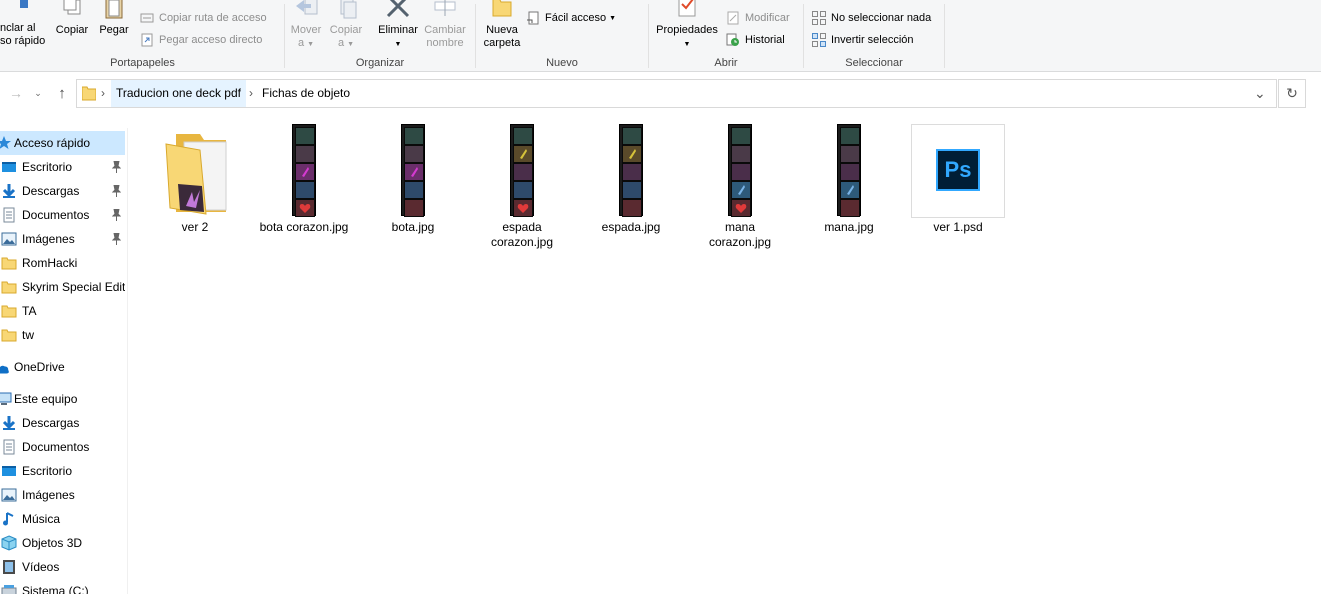 This screenshot has height=594, width=1321. Describe the element at coordinates (62, 423) in the screenshot. I see `nav-item-pc-0: Descargas` at that location.